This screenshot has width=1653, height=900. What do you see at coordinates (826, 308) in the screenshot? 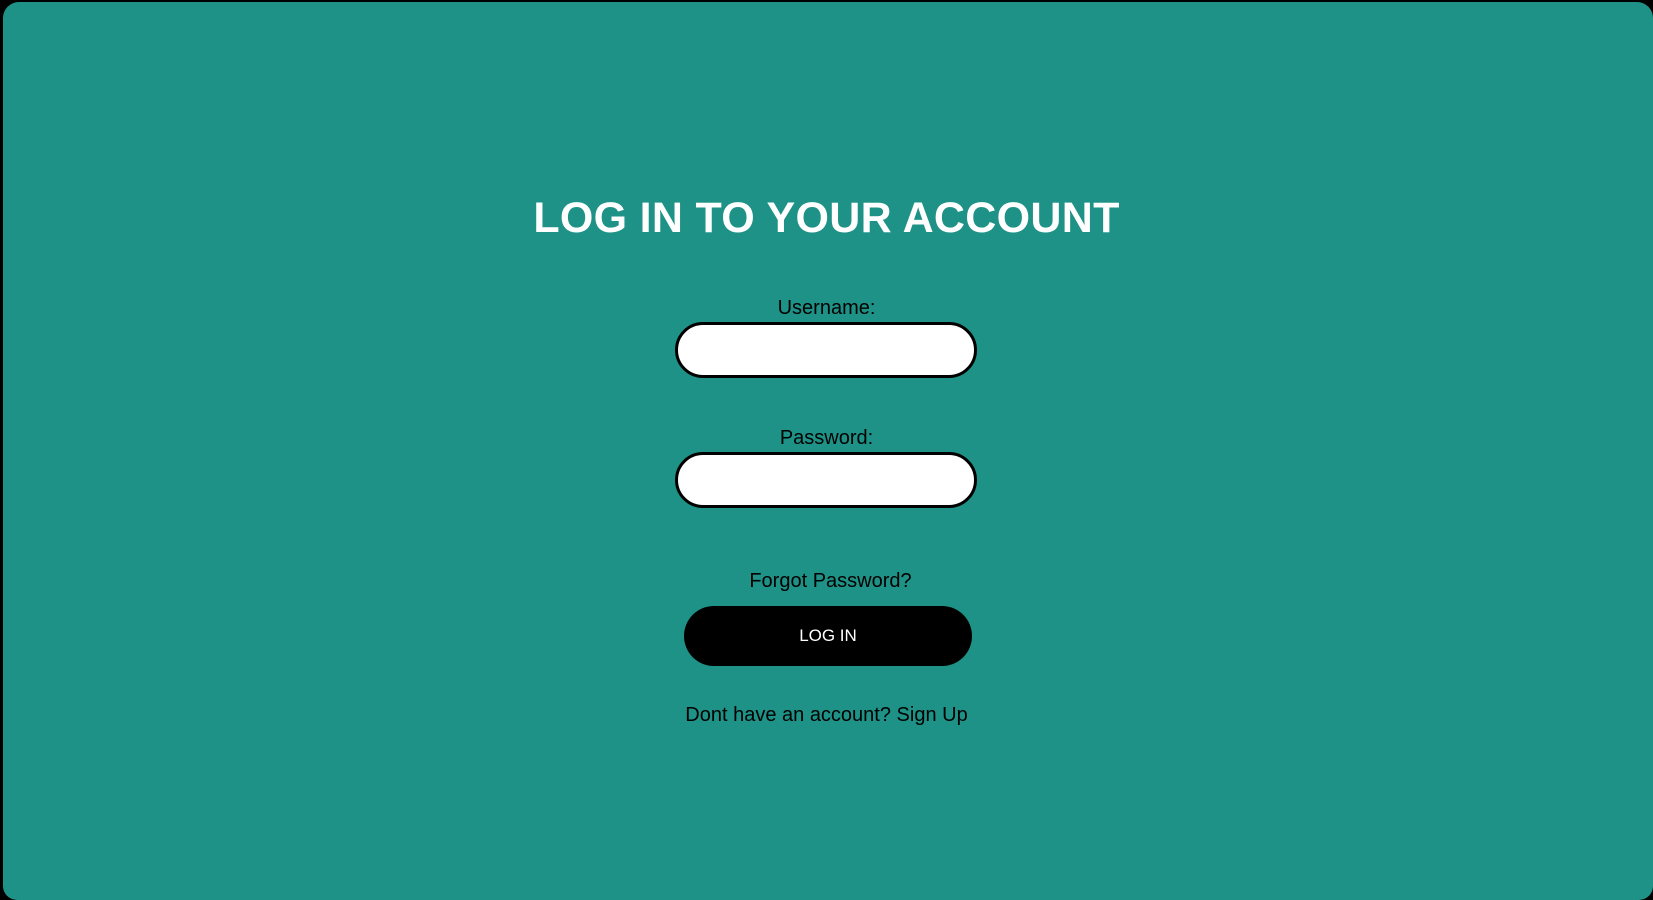
I see `username-label: Username:` at bounding box center [826, 308].